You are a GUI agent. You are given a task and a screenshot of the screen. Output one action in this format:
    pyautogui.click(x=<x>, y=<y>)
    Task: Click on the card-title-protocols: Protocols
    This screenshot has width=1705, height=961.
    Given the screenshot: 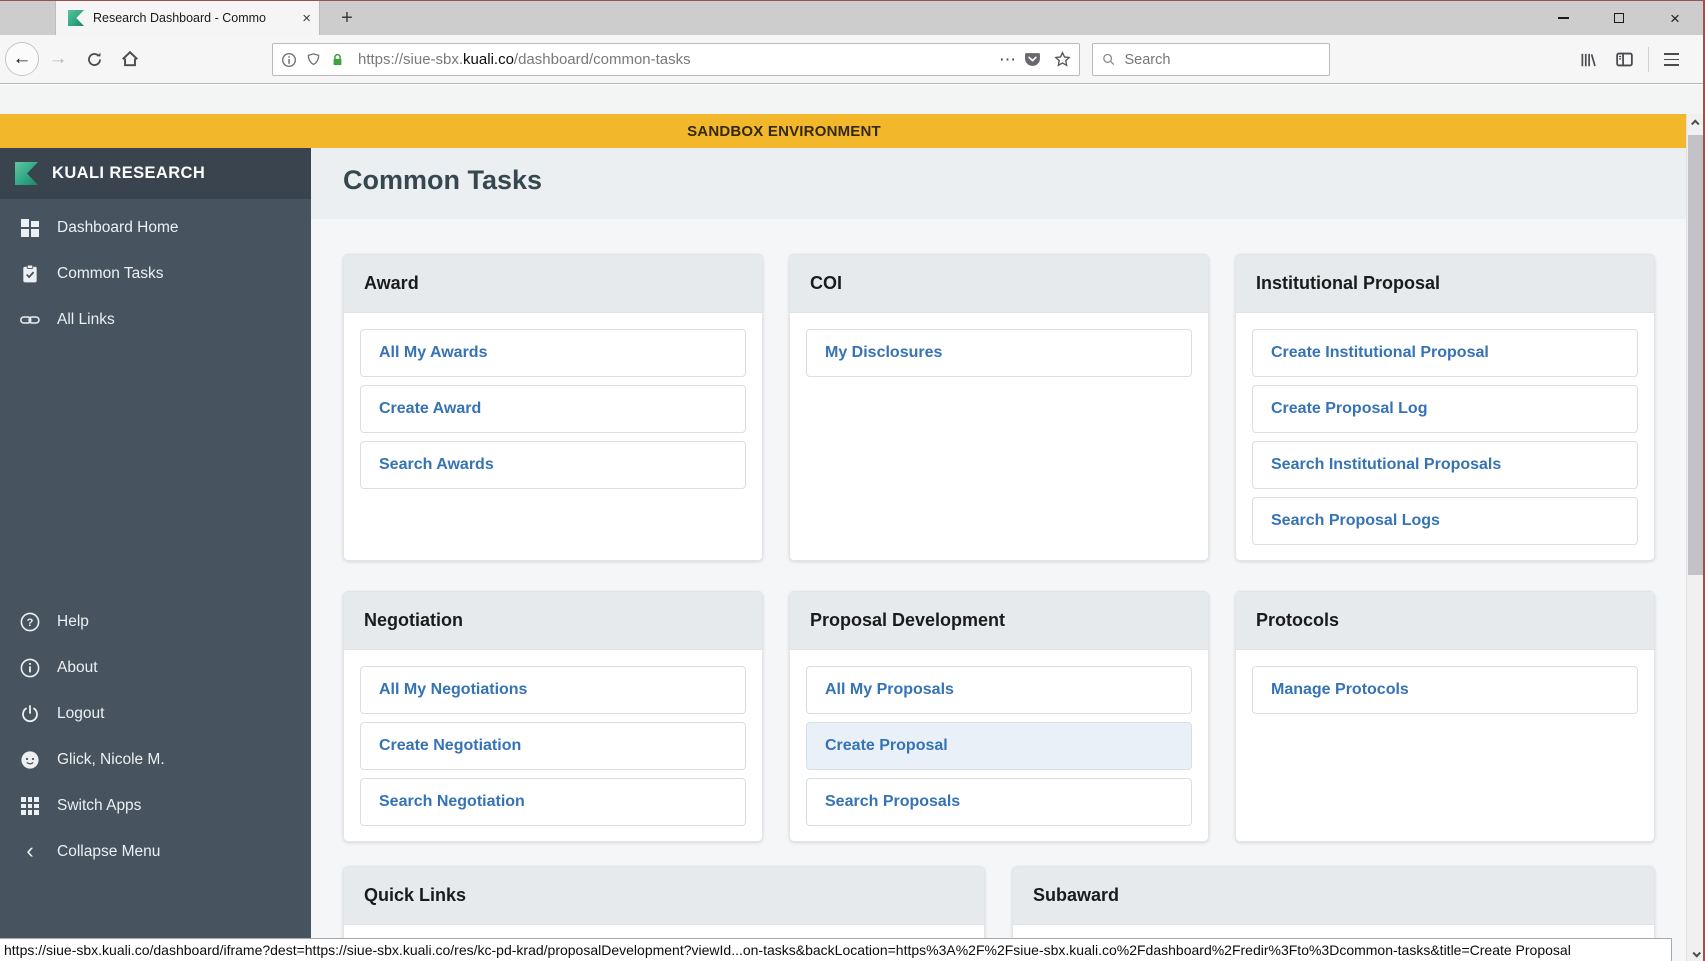 What is the action you would take?
    pyautogui.click(x=1298, y=620)
    